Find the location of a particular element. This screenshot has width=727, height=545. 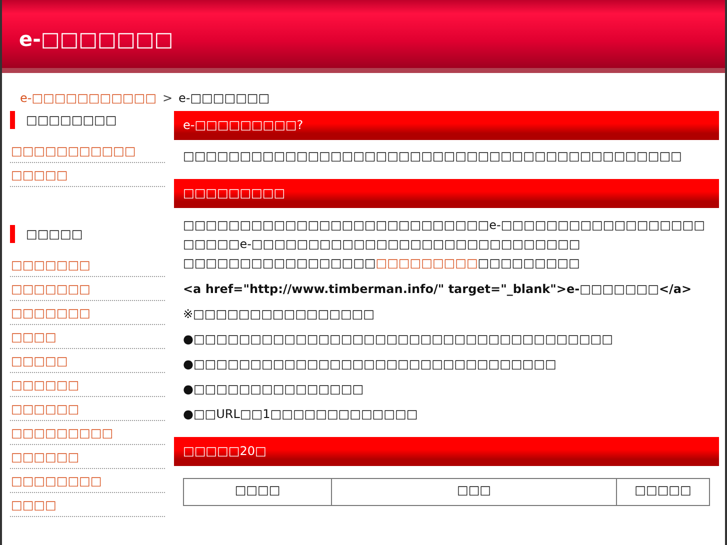

paragraph: ●□□□□□□□□□□□□□□□□□□□□□□□□□□□□□□□□□□□□□ is located at coordinates (398, 339).